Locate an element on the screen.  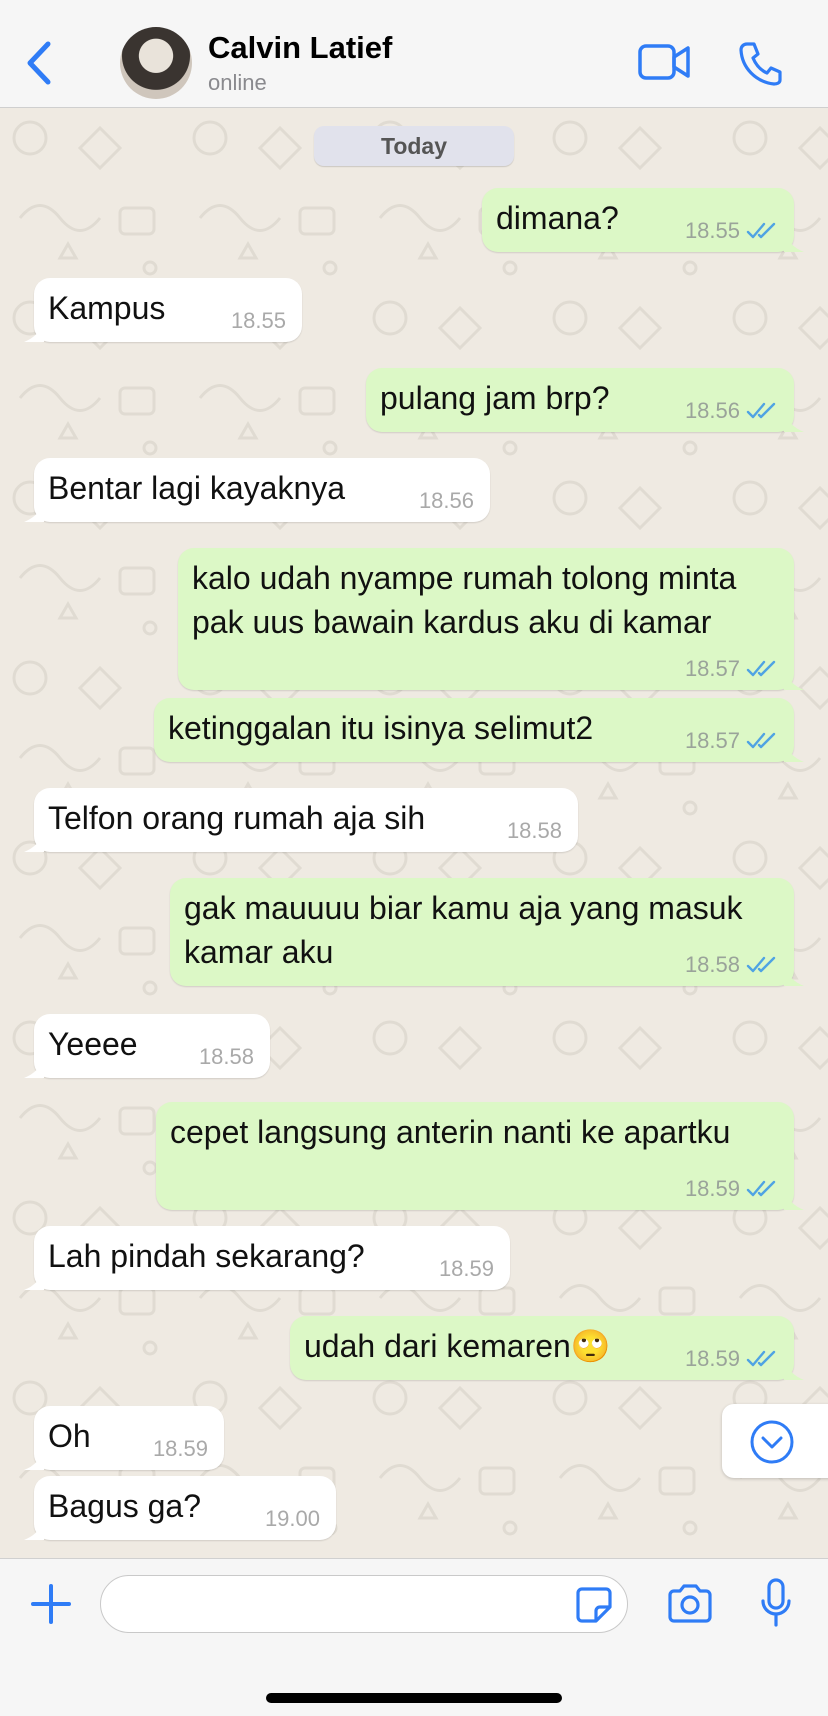
outgoing-message-bubble: pulang jam brp? 18.56 is located at coordinates (585, 400).